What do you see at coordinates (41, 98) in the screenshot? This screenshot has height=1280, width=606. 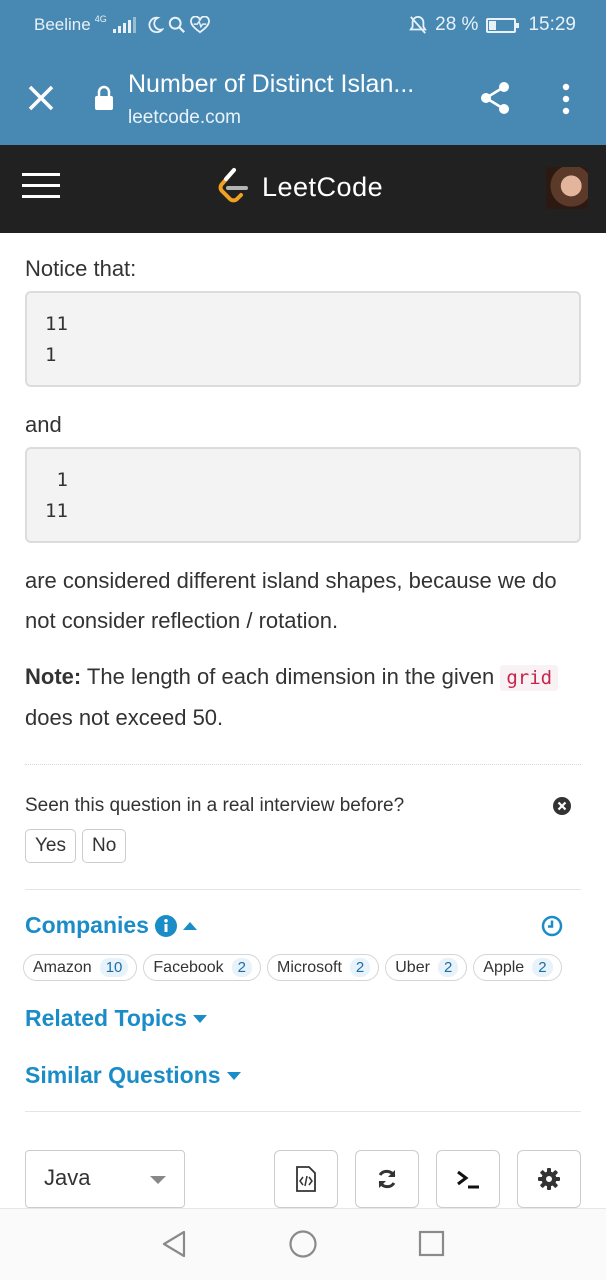 I see `close-icon` at bounding box center [41, 98].